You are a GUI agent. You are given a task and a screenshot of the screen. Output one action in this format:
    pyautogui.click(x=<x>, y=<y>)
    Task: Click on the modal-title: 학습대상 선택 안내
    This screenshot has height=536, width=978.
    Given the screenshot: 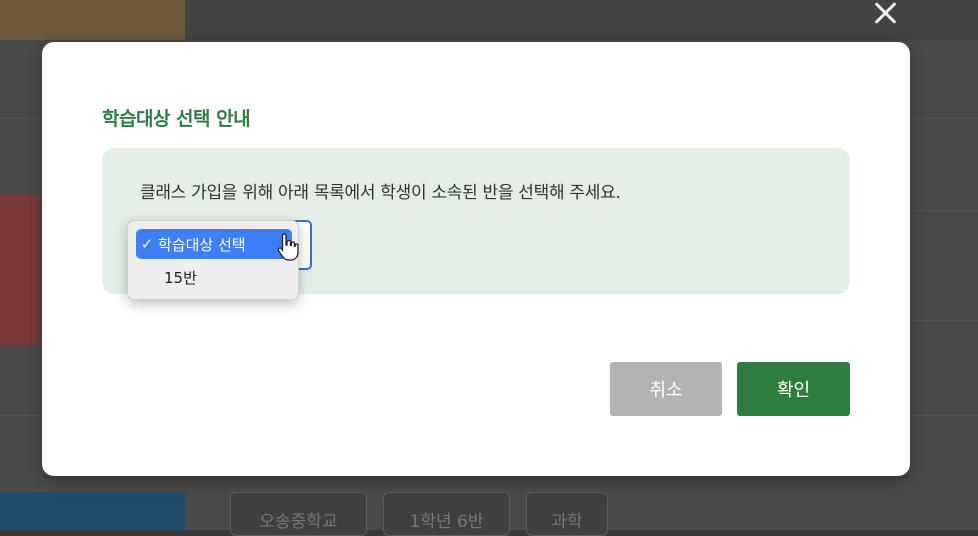 What is the action you would take?
    pyautogui.click(x=176, y=119)
    